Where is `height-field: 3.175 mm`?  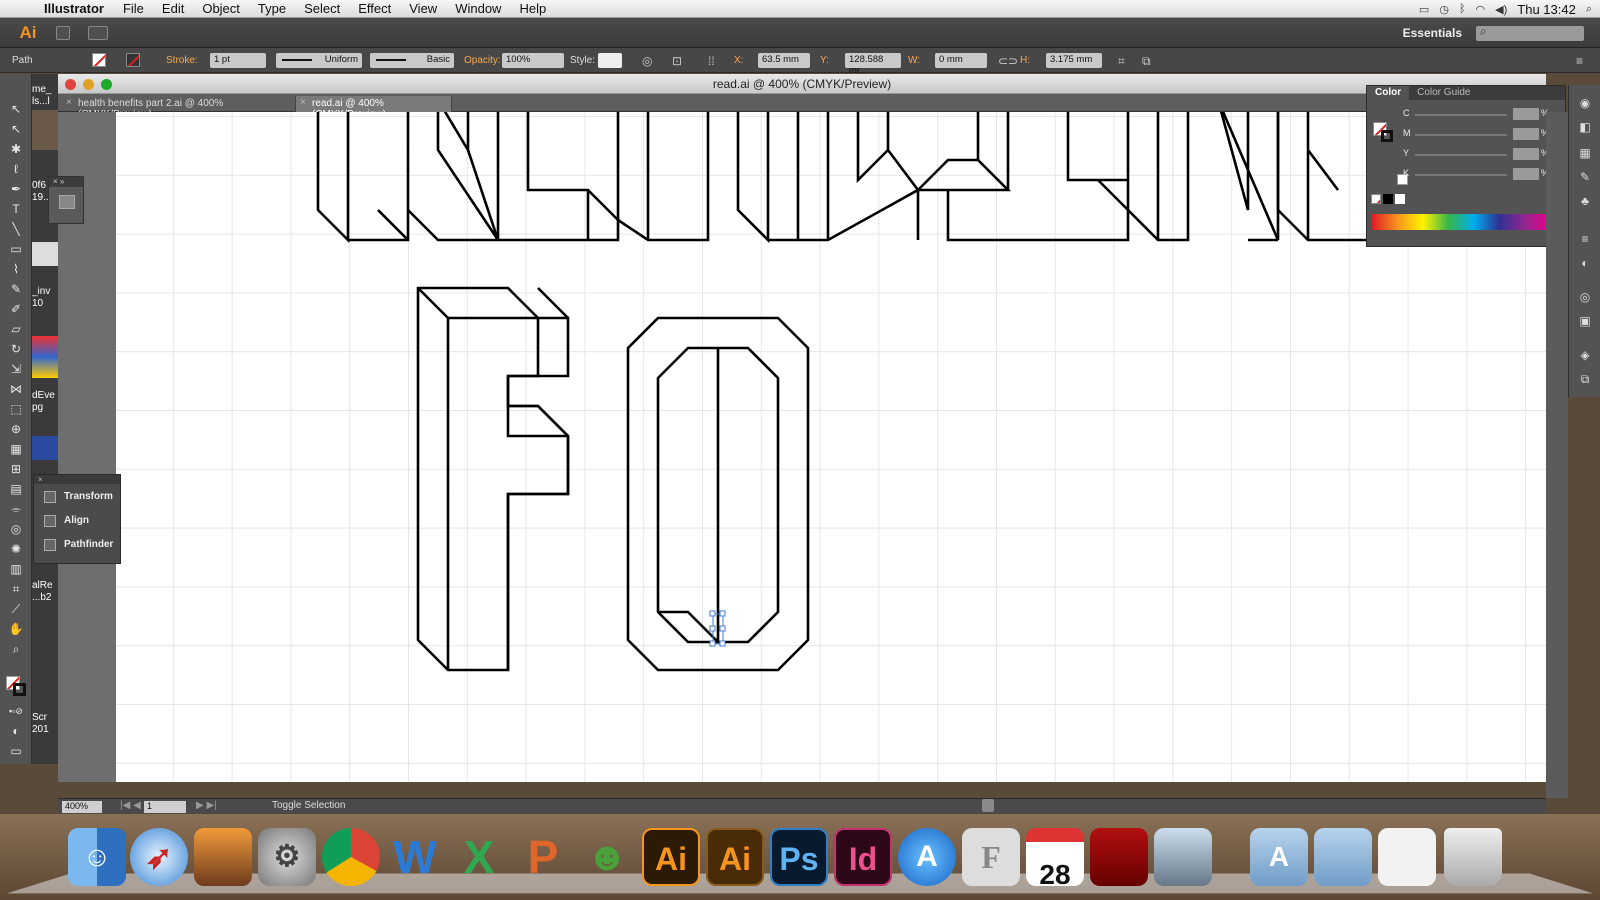
height-field: 3.175 mm is located at coordinates (1074, 60).